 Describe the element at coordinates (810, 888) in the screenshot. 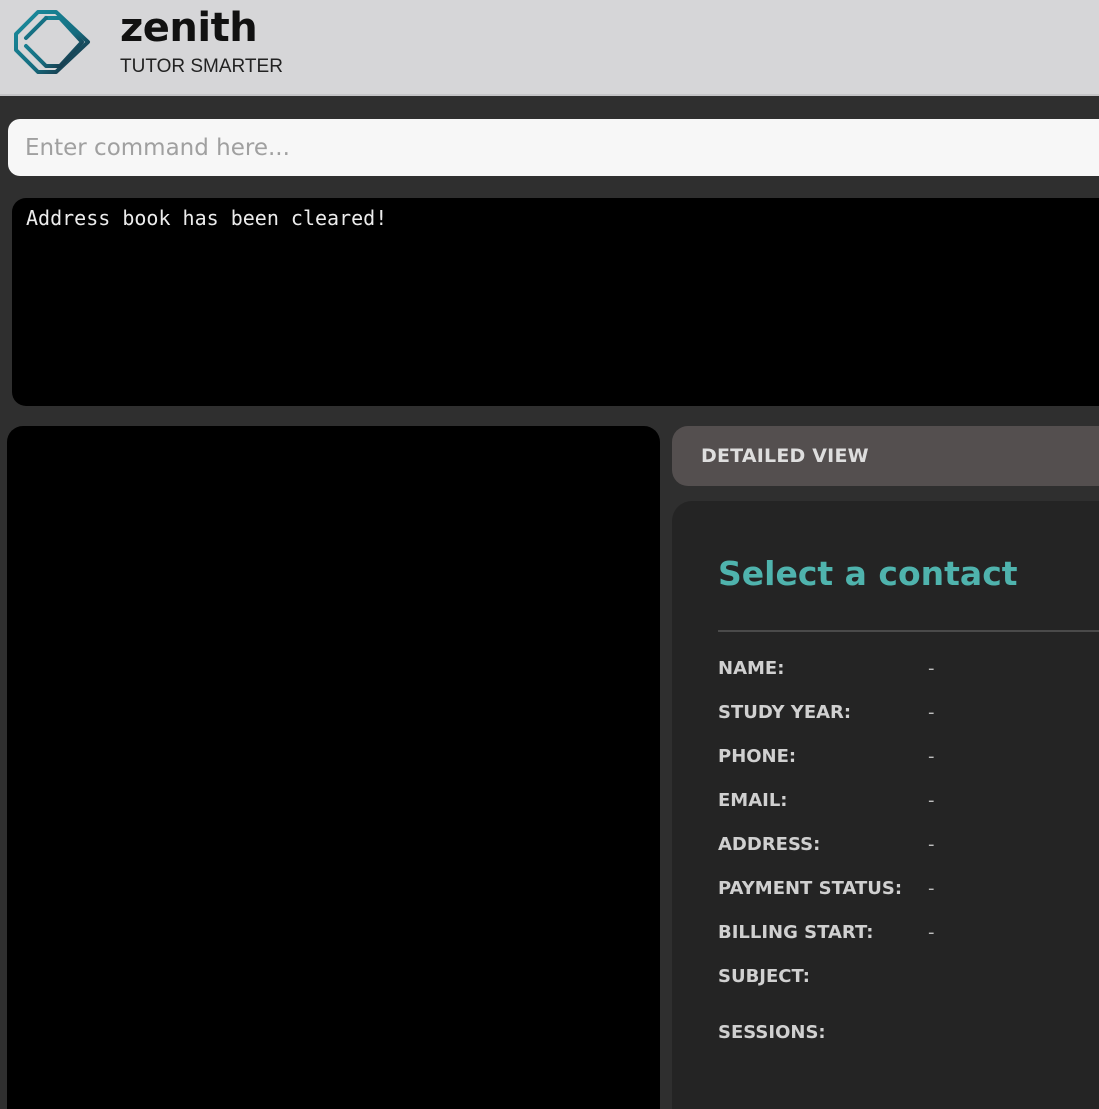

I see `field-label-payment-status: PAYMENT STATUS:` at that location.